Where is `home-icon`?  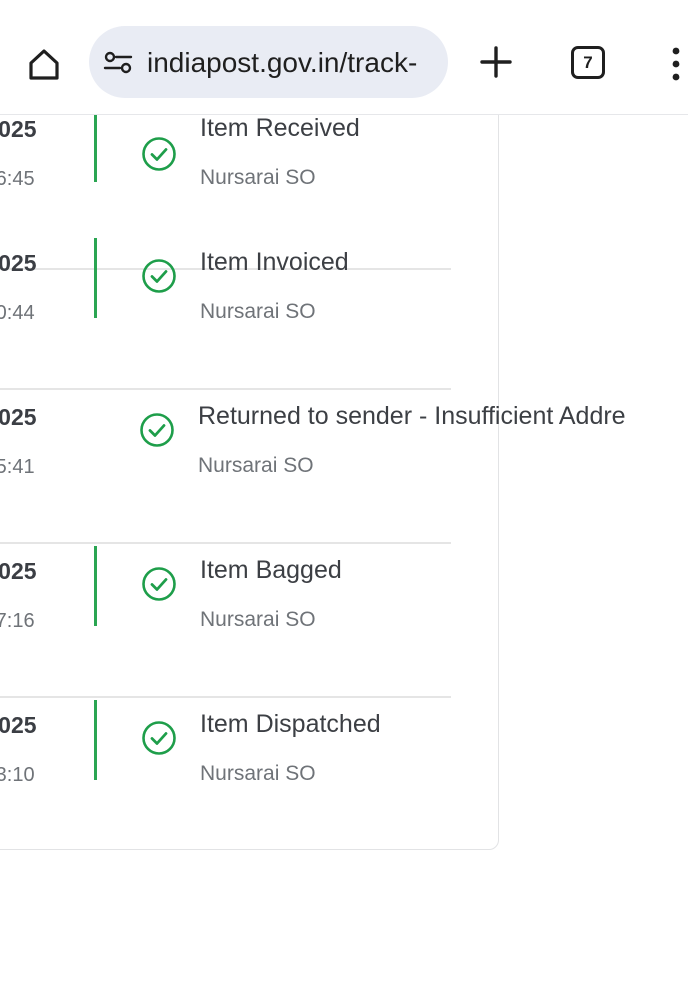 home-icon is located at coordinates (44, 64).